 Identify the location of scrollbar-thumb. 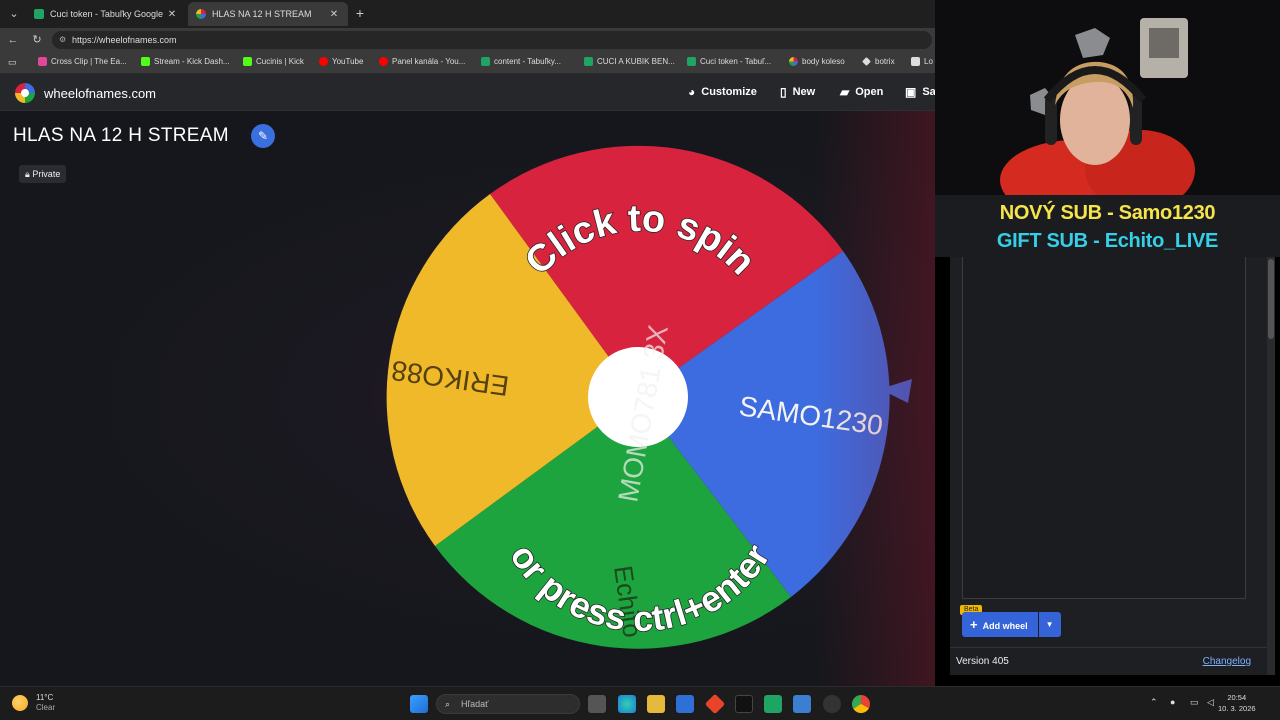
(1271, 299).